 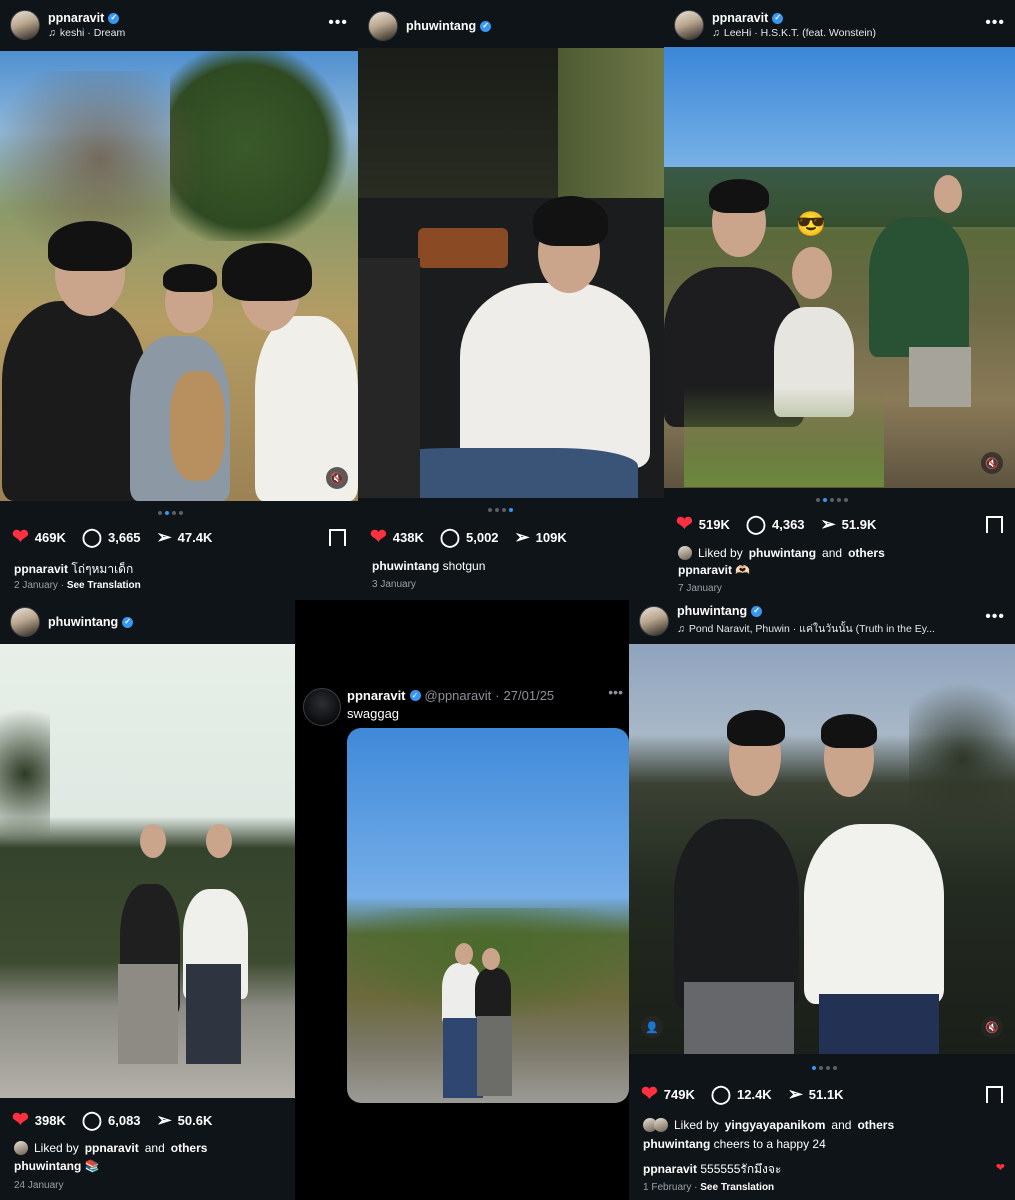 What do you see at coordinates (839, 267) in the screenshot?
I see `post-image: 😎 🔇` at bounding box center [839, 267].